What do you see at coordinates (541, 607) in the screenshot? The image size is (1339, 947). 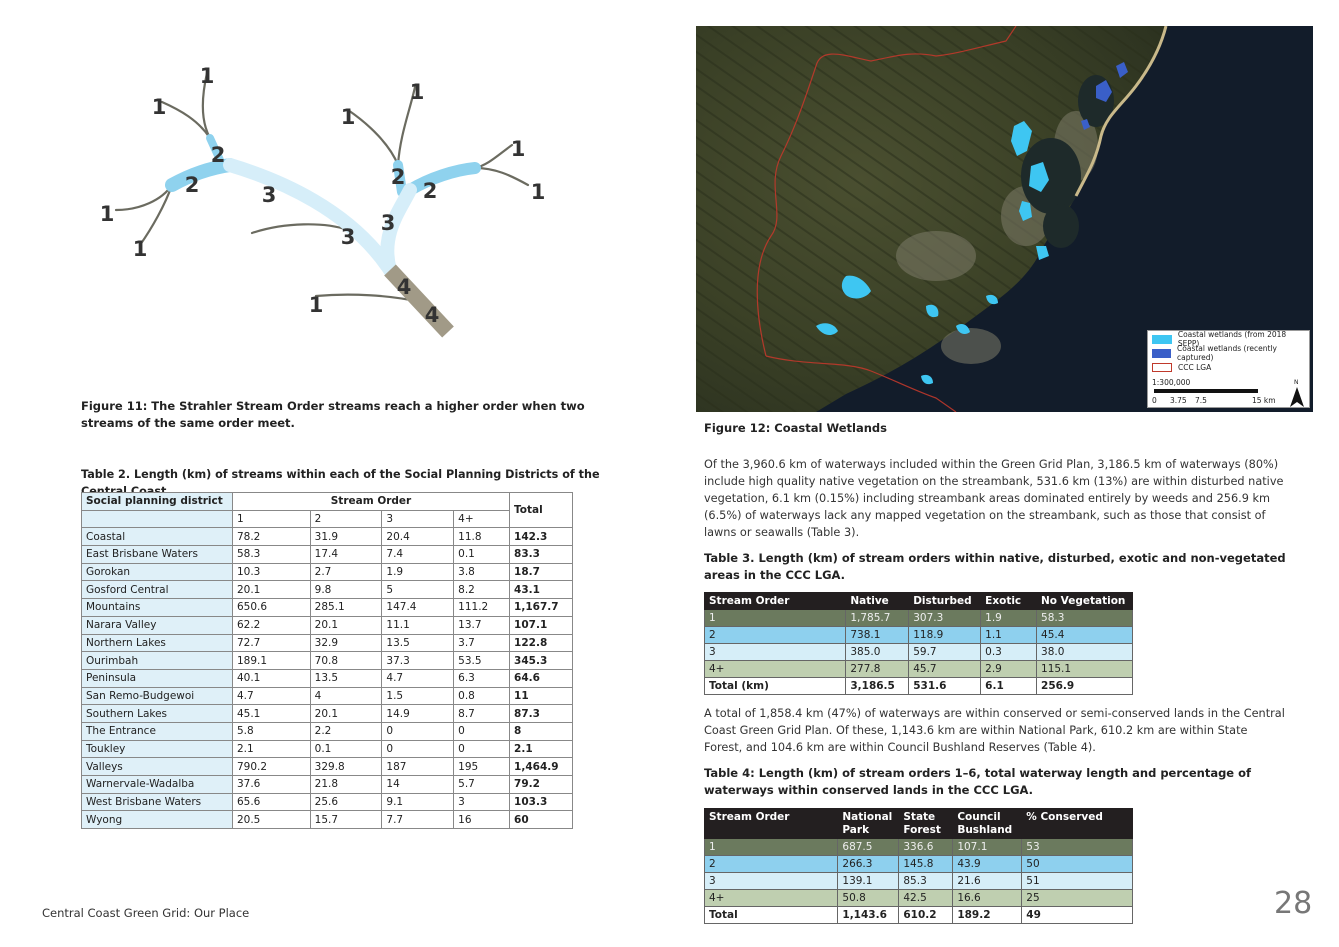 I see `row-total: 1,167.7` at bounding box center [541, 607].